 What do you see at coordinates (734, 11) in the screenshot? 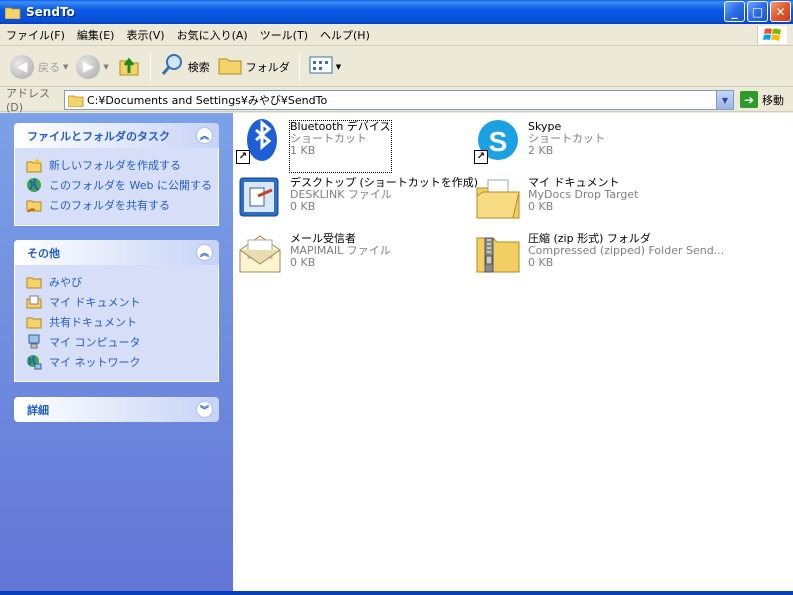
I see `minimize-button: _` at bounding box center [734, 11].